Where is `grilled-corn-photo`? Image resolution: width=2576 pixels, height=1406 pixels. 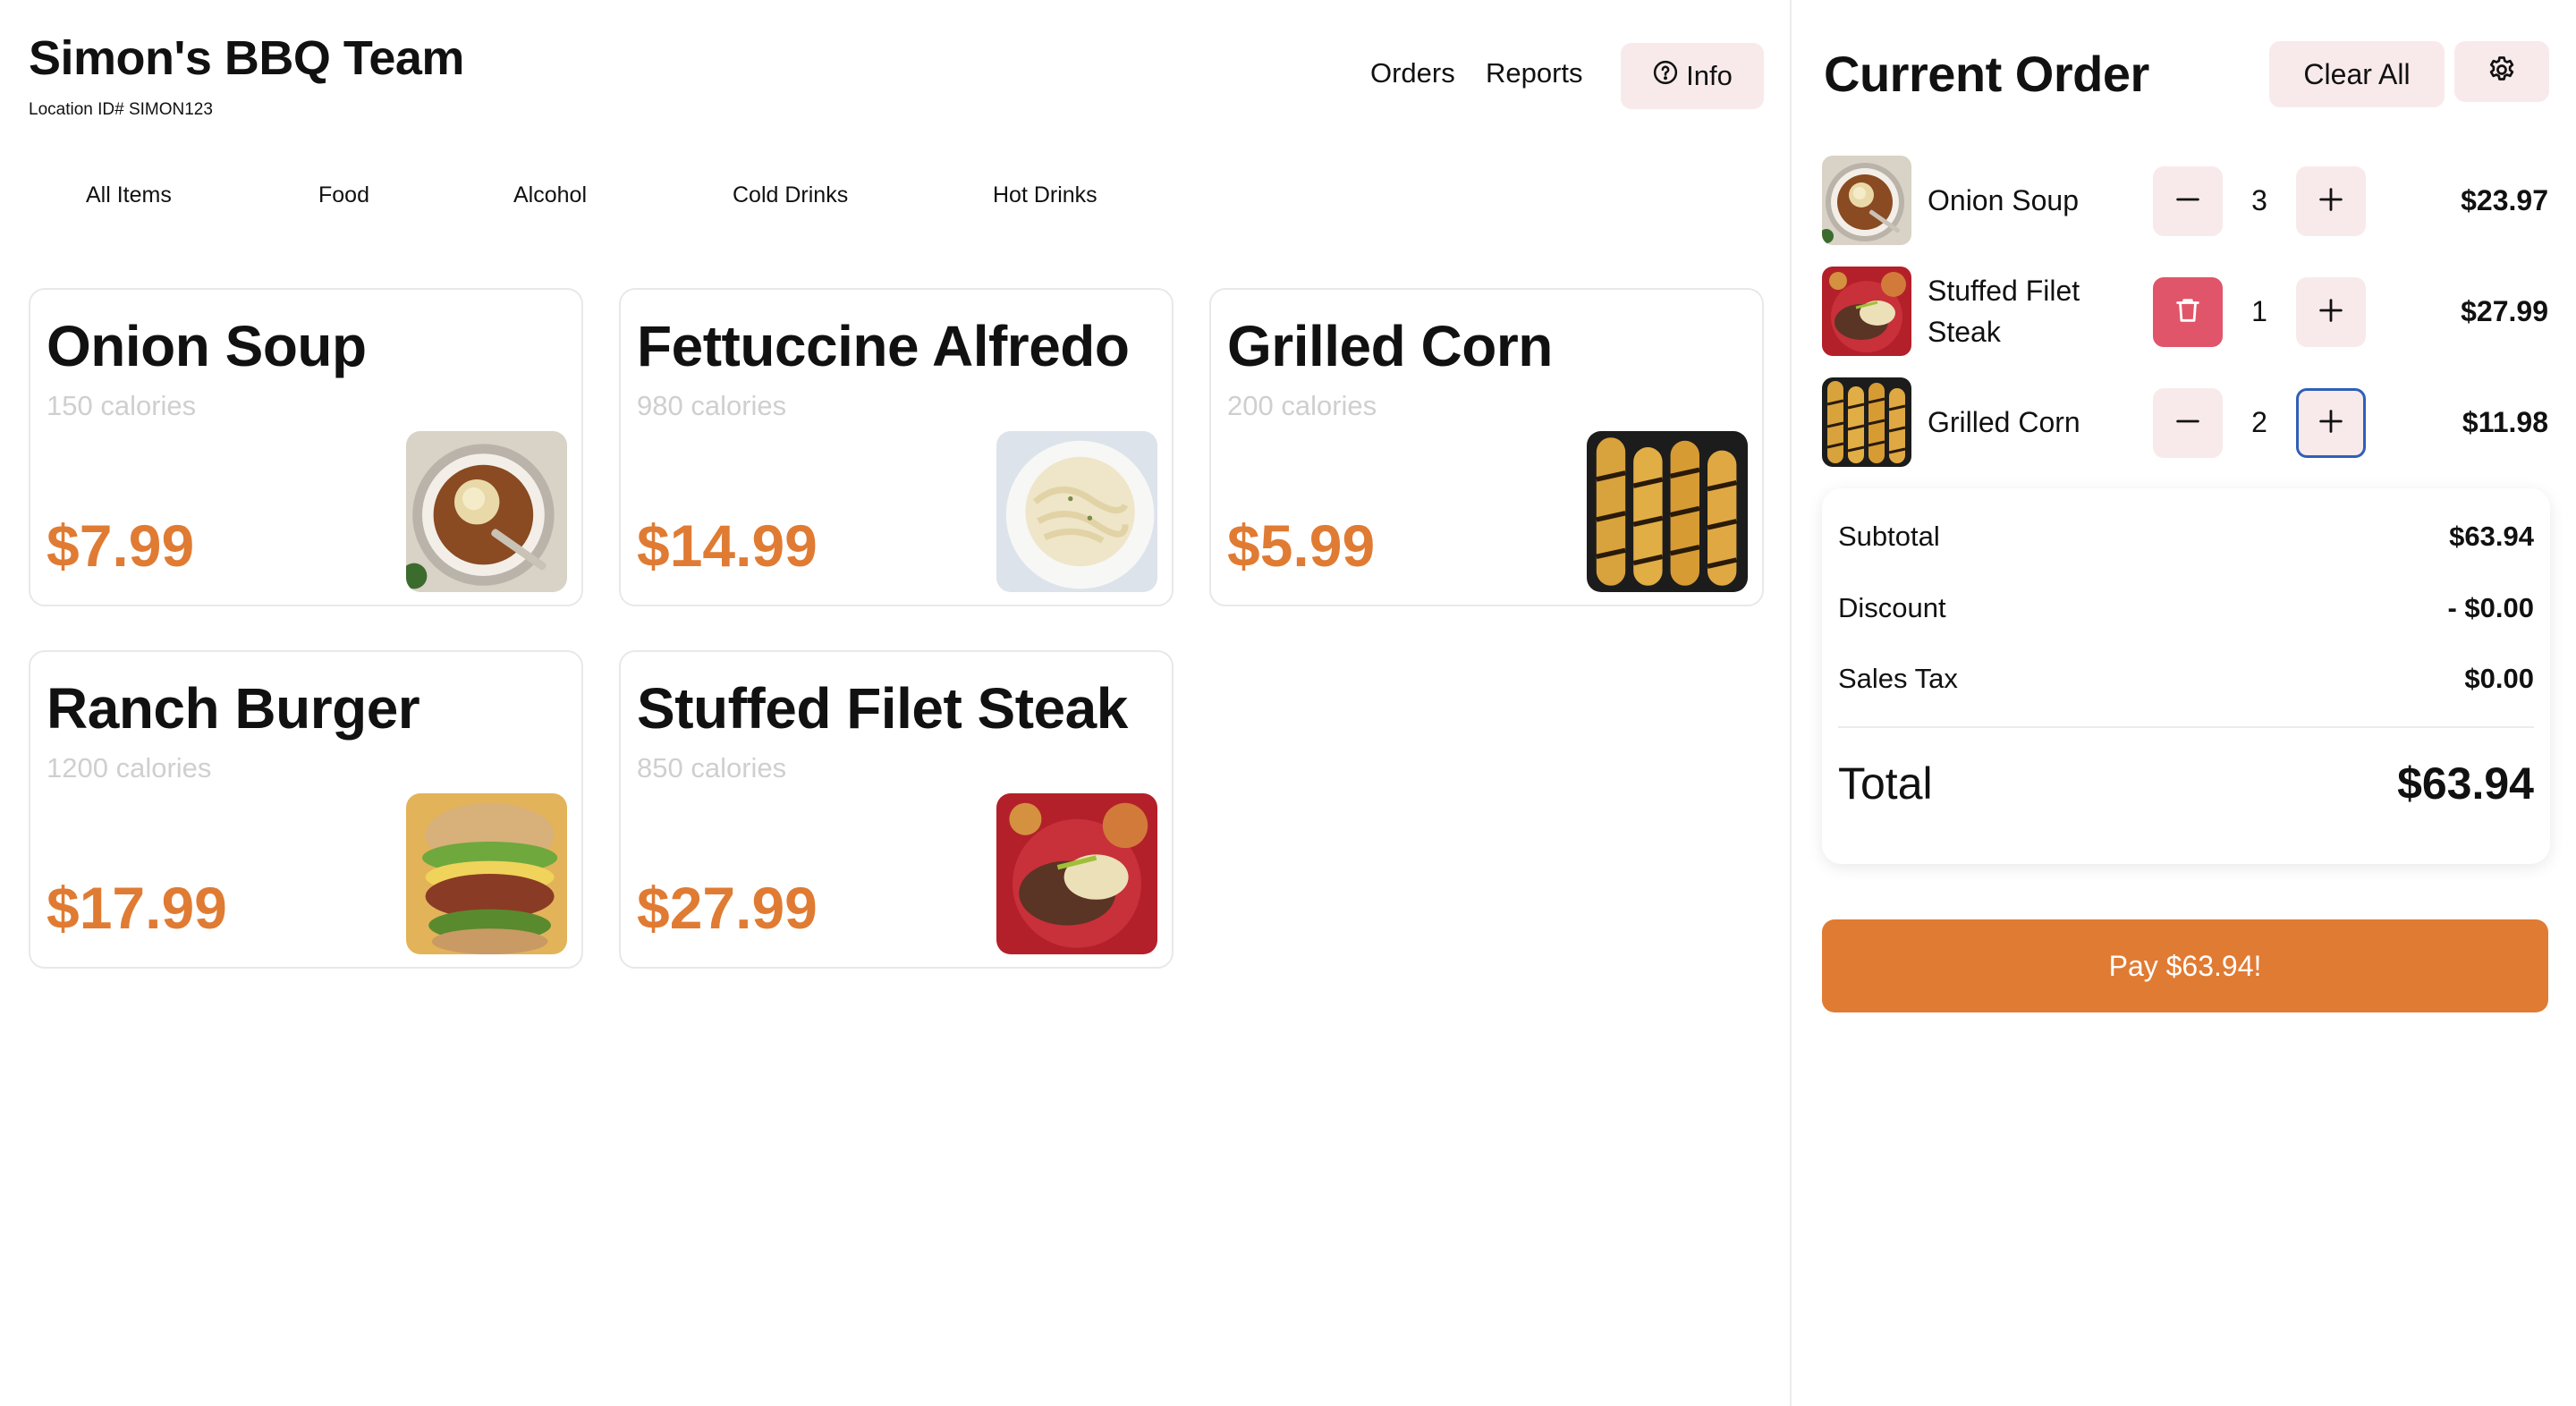
grilled-corn-photo is located at coordinates (1667, 511).